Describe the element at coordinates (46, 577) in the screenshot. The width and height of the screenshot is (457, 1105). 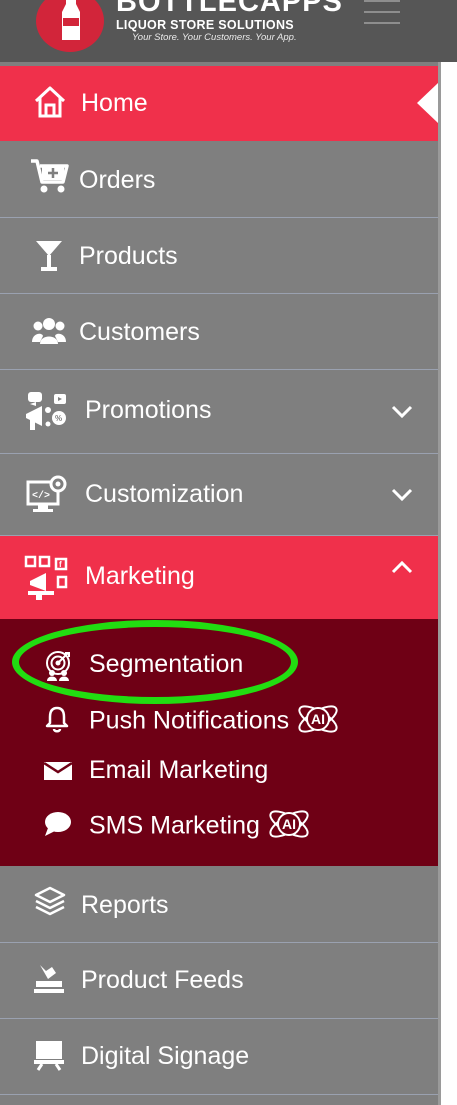
I see `marketing-icon: f` at that location.